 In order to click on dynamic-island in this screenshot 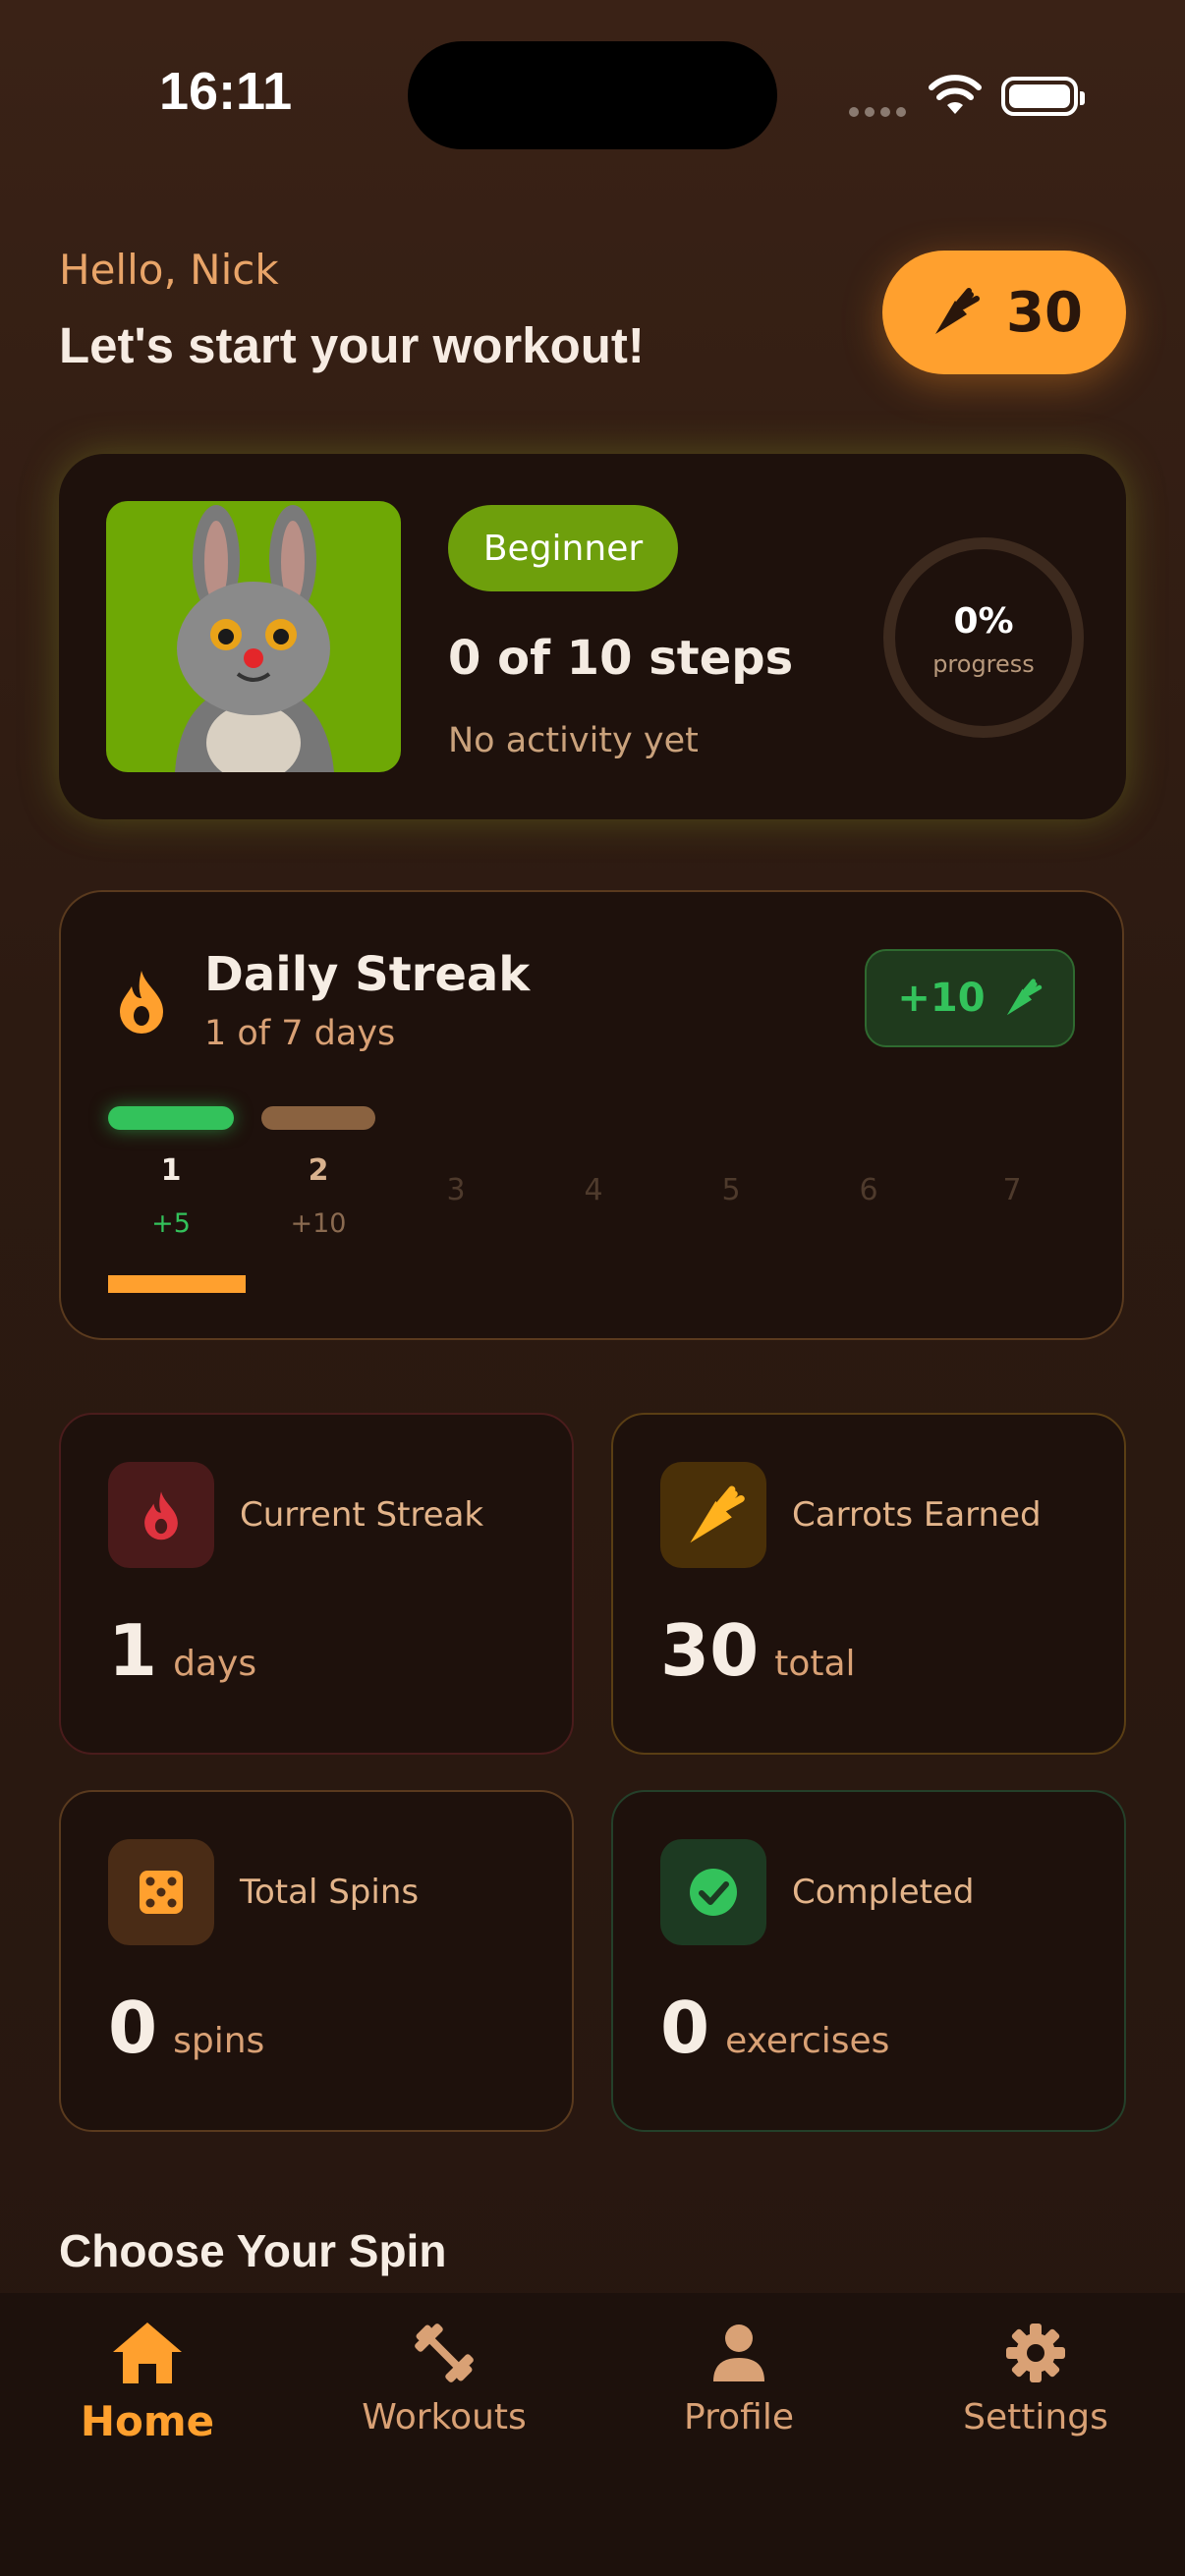, I will do `click(592, 95)`.